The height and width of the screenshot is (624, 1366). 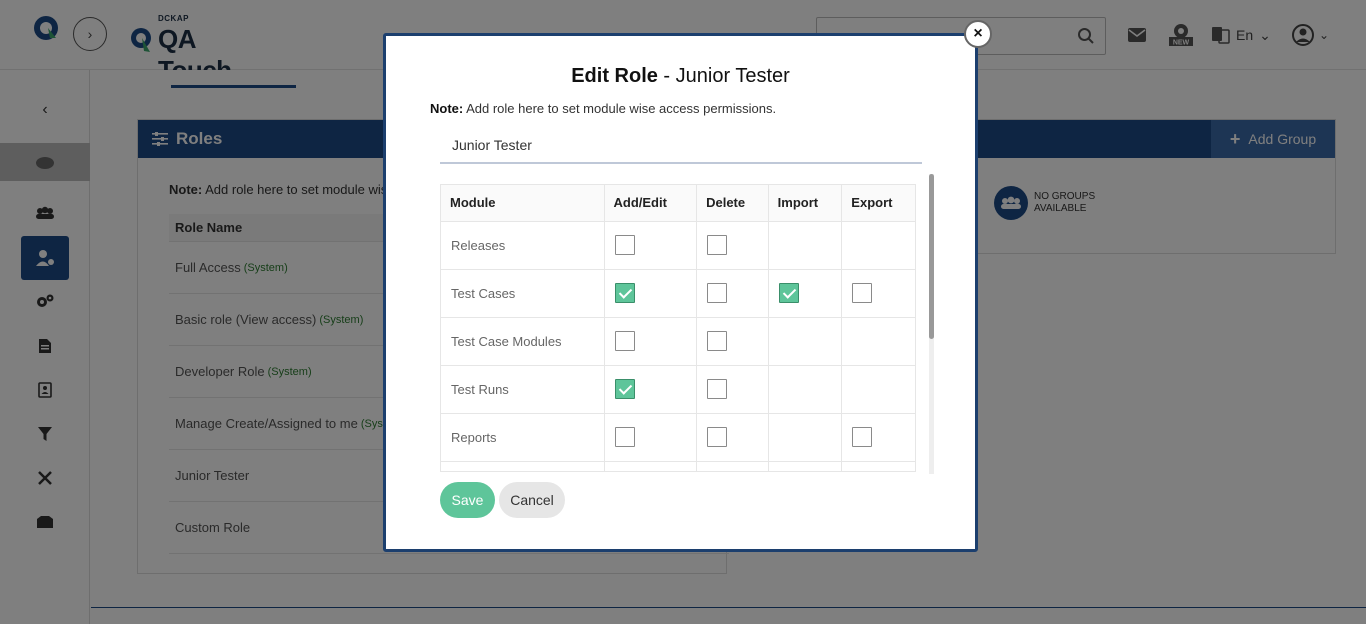 What do you see at coordinates (467, 500) in the screenshot?
I see `save-button: Save` at bounding box center [467, 500].